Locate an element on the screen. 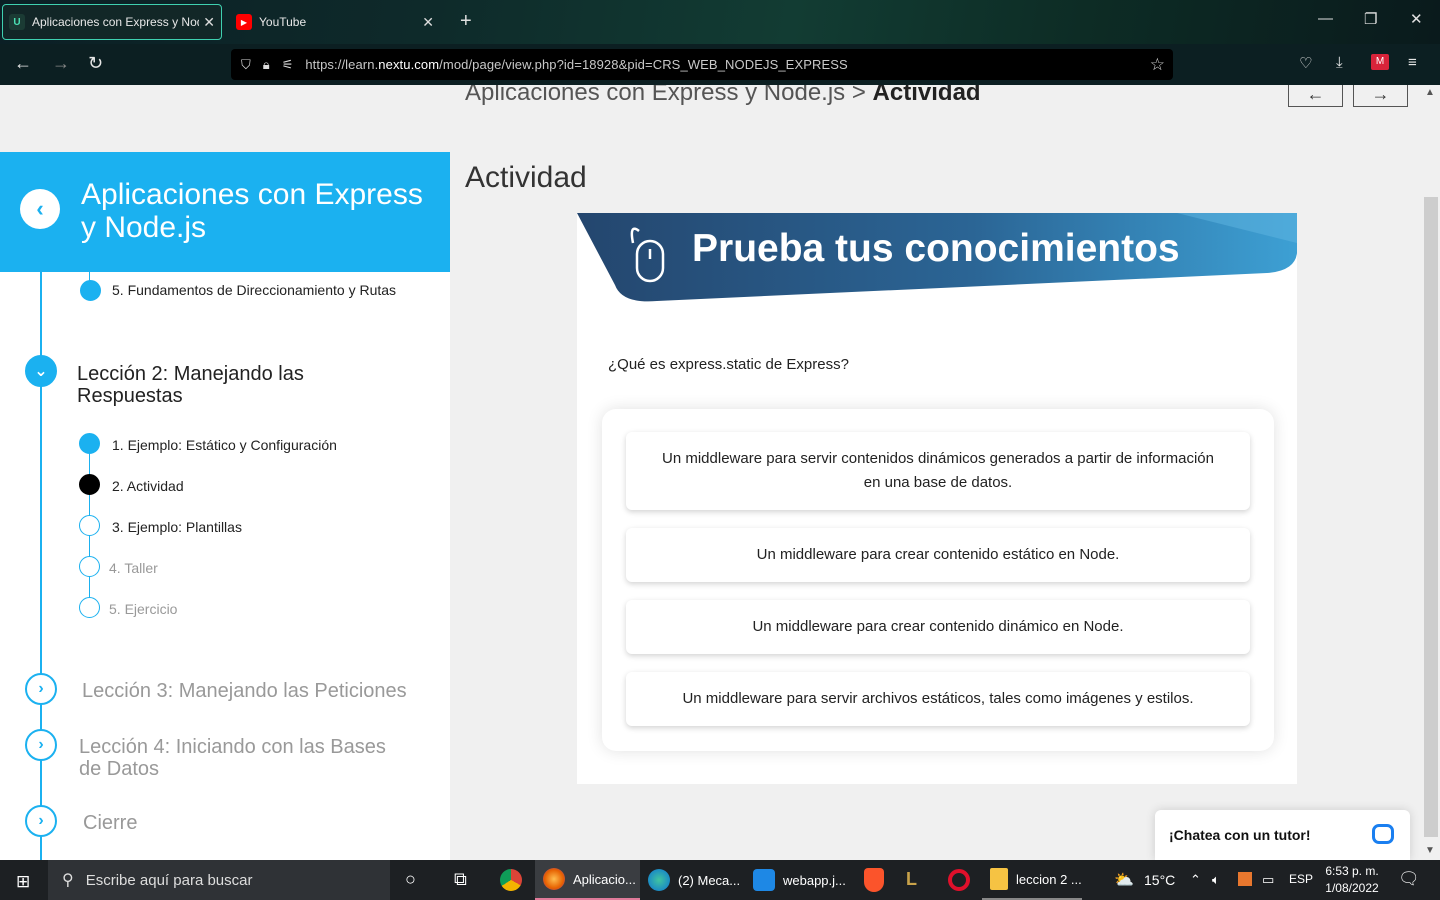  search-placeholder: Escribe aquí para buscar is located at coordinates (169, 880).